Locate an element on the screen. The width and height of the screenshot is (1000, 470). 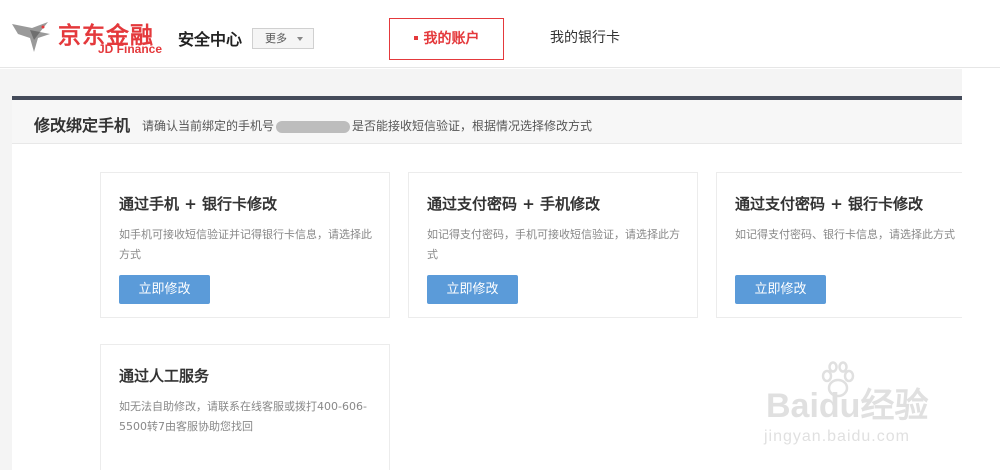
baidu-jingyan-watermark: Baidu经验 jingyan.baidu.com is located at coordinates (875, 410).